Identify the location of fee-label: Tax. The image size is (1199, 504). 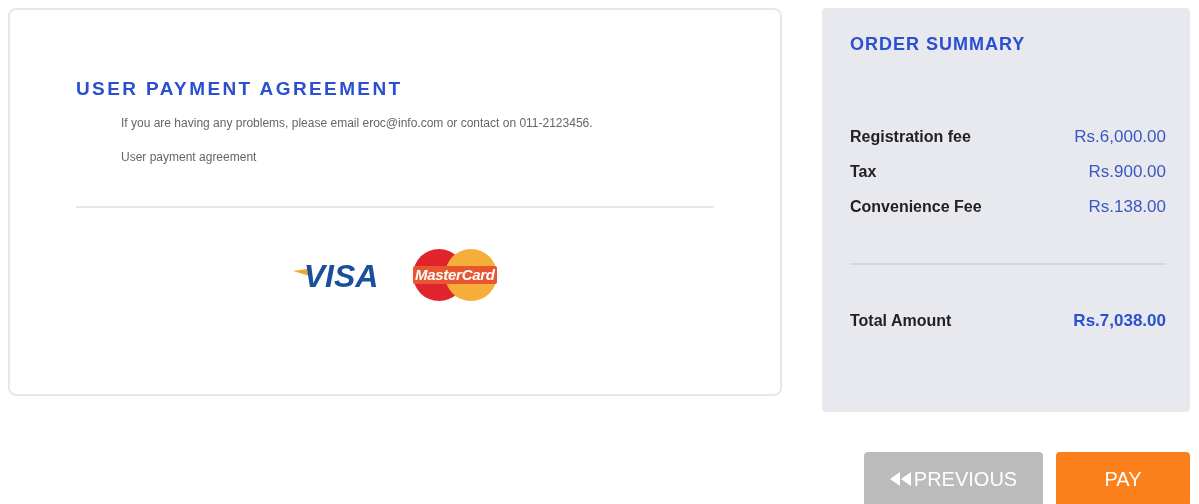
(863, 172).